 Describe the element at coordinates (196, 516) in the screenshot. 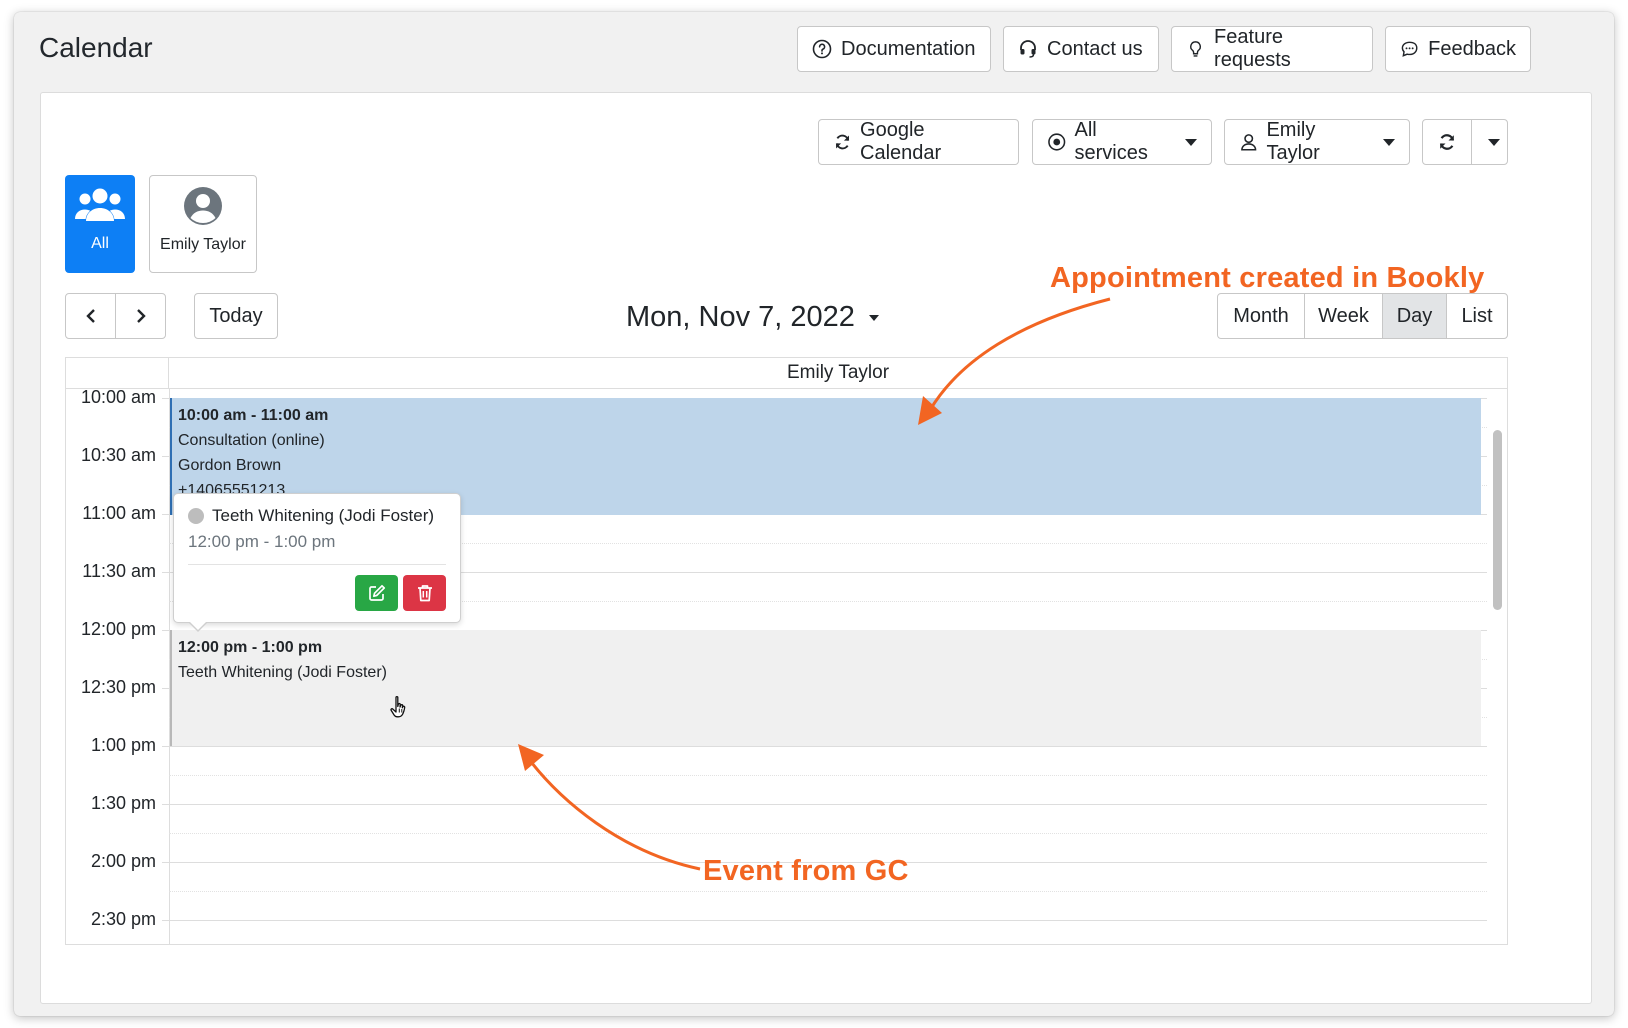

I see `event-color-dot` at that location.